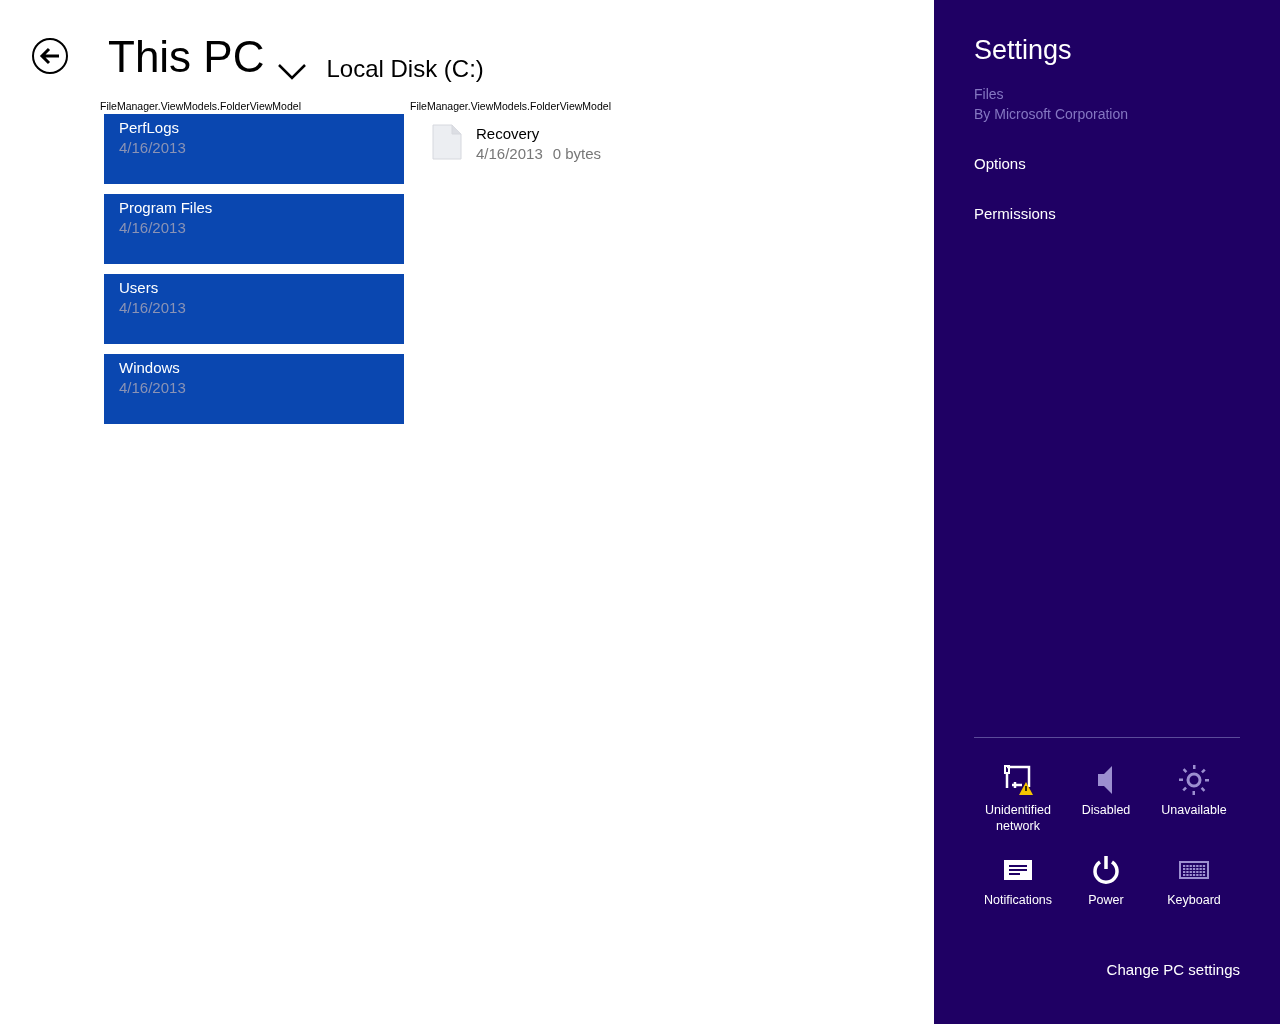  What do you see at coordinates (1015, 214) in the screenshot?
I see `settings-link: Permissions` at bounding box center [1015, 214].